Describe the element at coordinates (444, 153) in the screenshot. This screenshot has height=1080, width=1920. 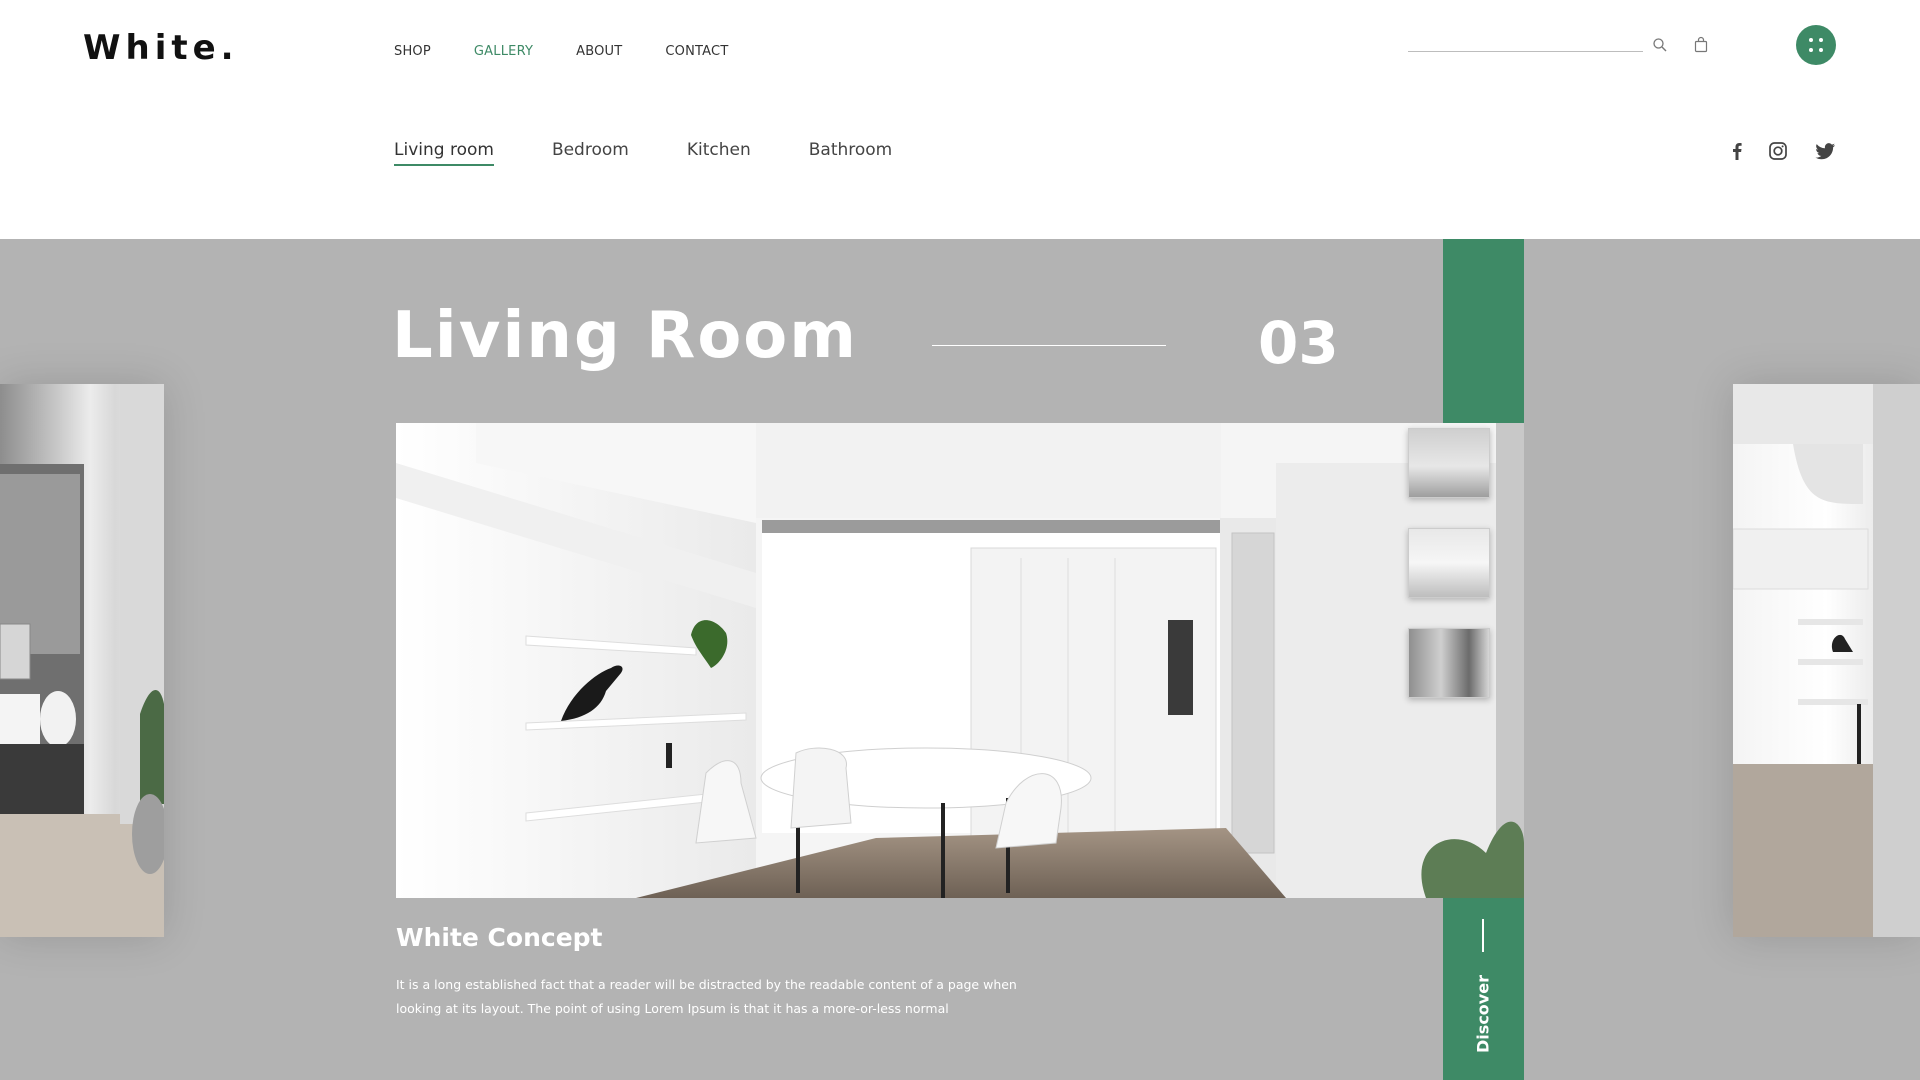
I see `tab-living-room: Living room` at that location.